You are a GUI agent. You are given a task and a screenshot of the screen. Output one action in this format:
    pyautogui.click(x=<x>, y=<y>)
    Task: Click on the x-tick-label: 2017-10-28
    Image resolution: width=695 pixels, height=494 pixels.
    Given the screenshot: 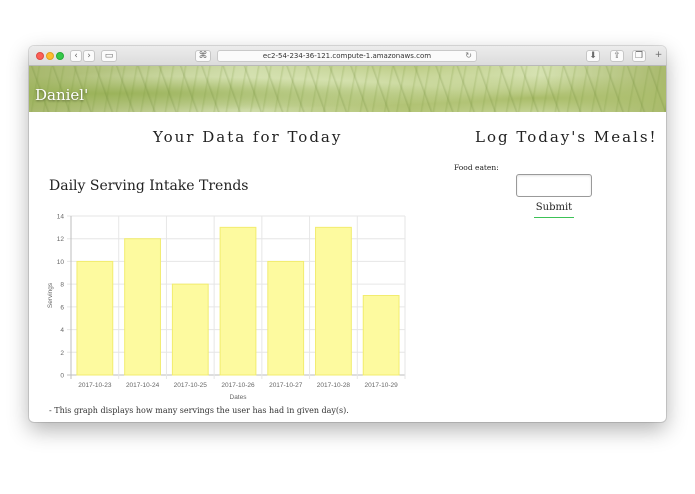 What is the action you would take?
    pyautogui.click(x=334, y=385)
    